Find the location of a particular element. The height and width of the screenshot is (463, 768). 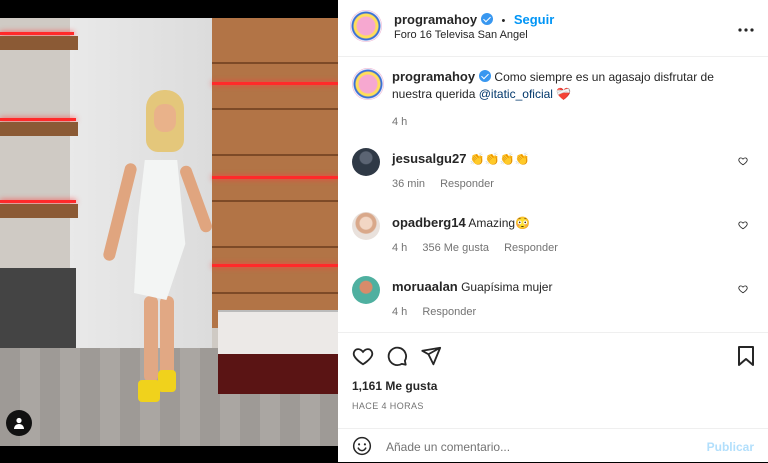

dots-icon is located at coordinates (746, 30).